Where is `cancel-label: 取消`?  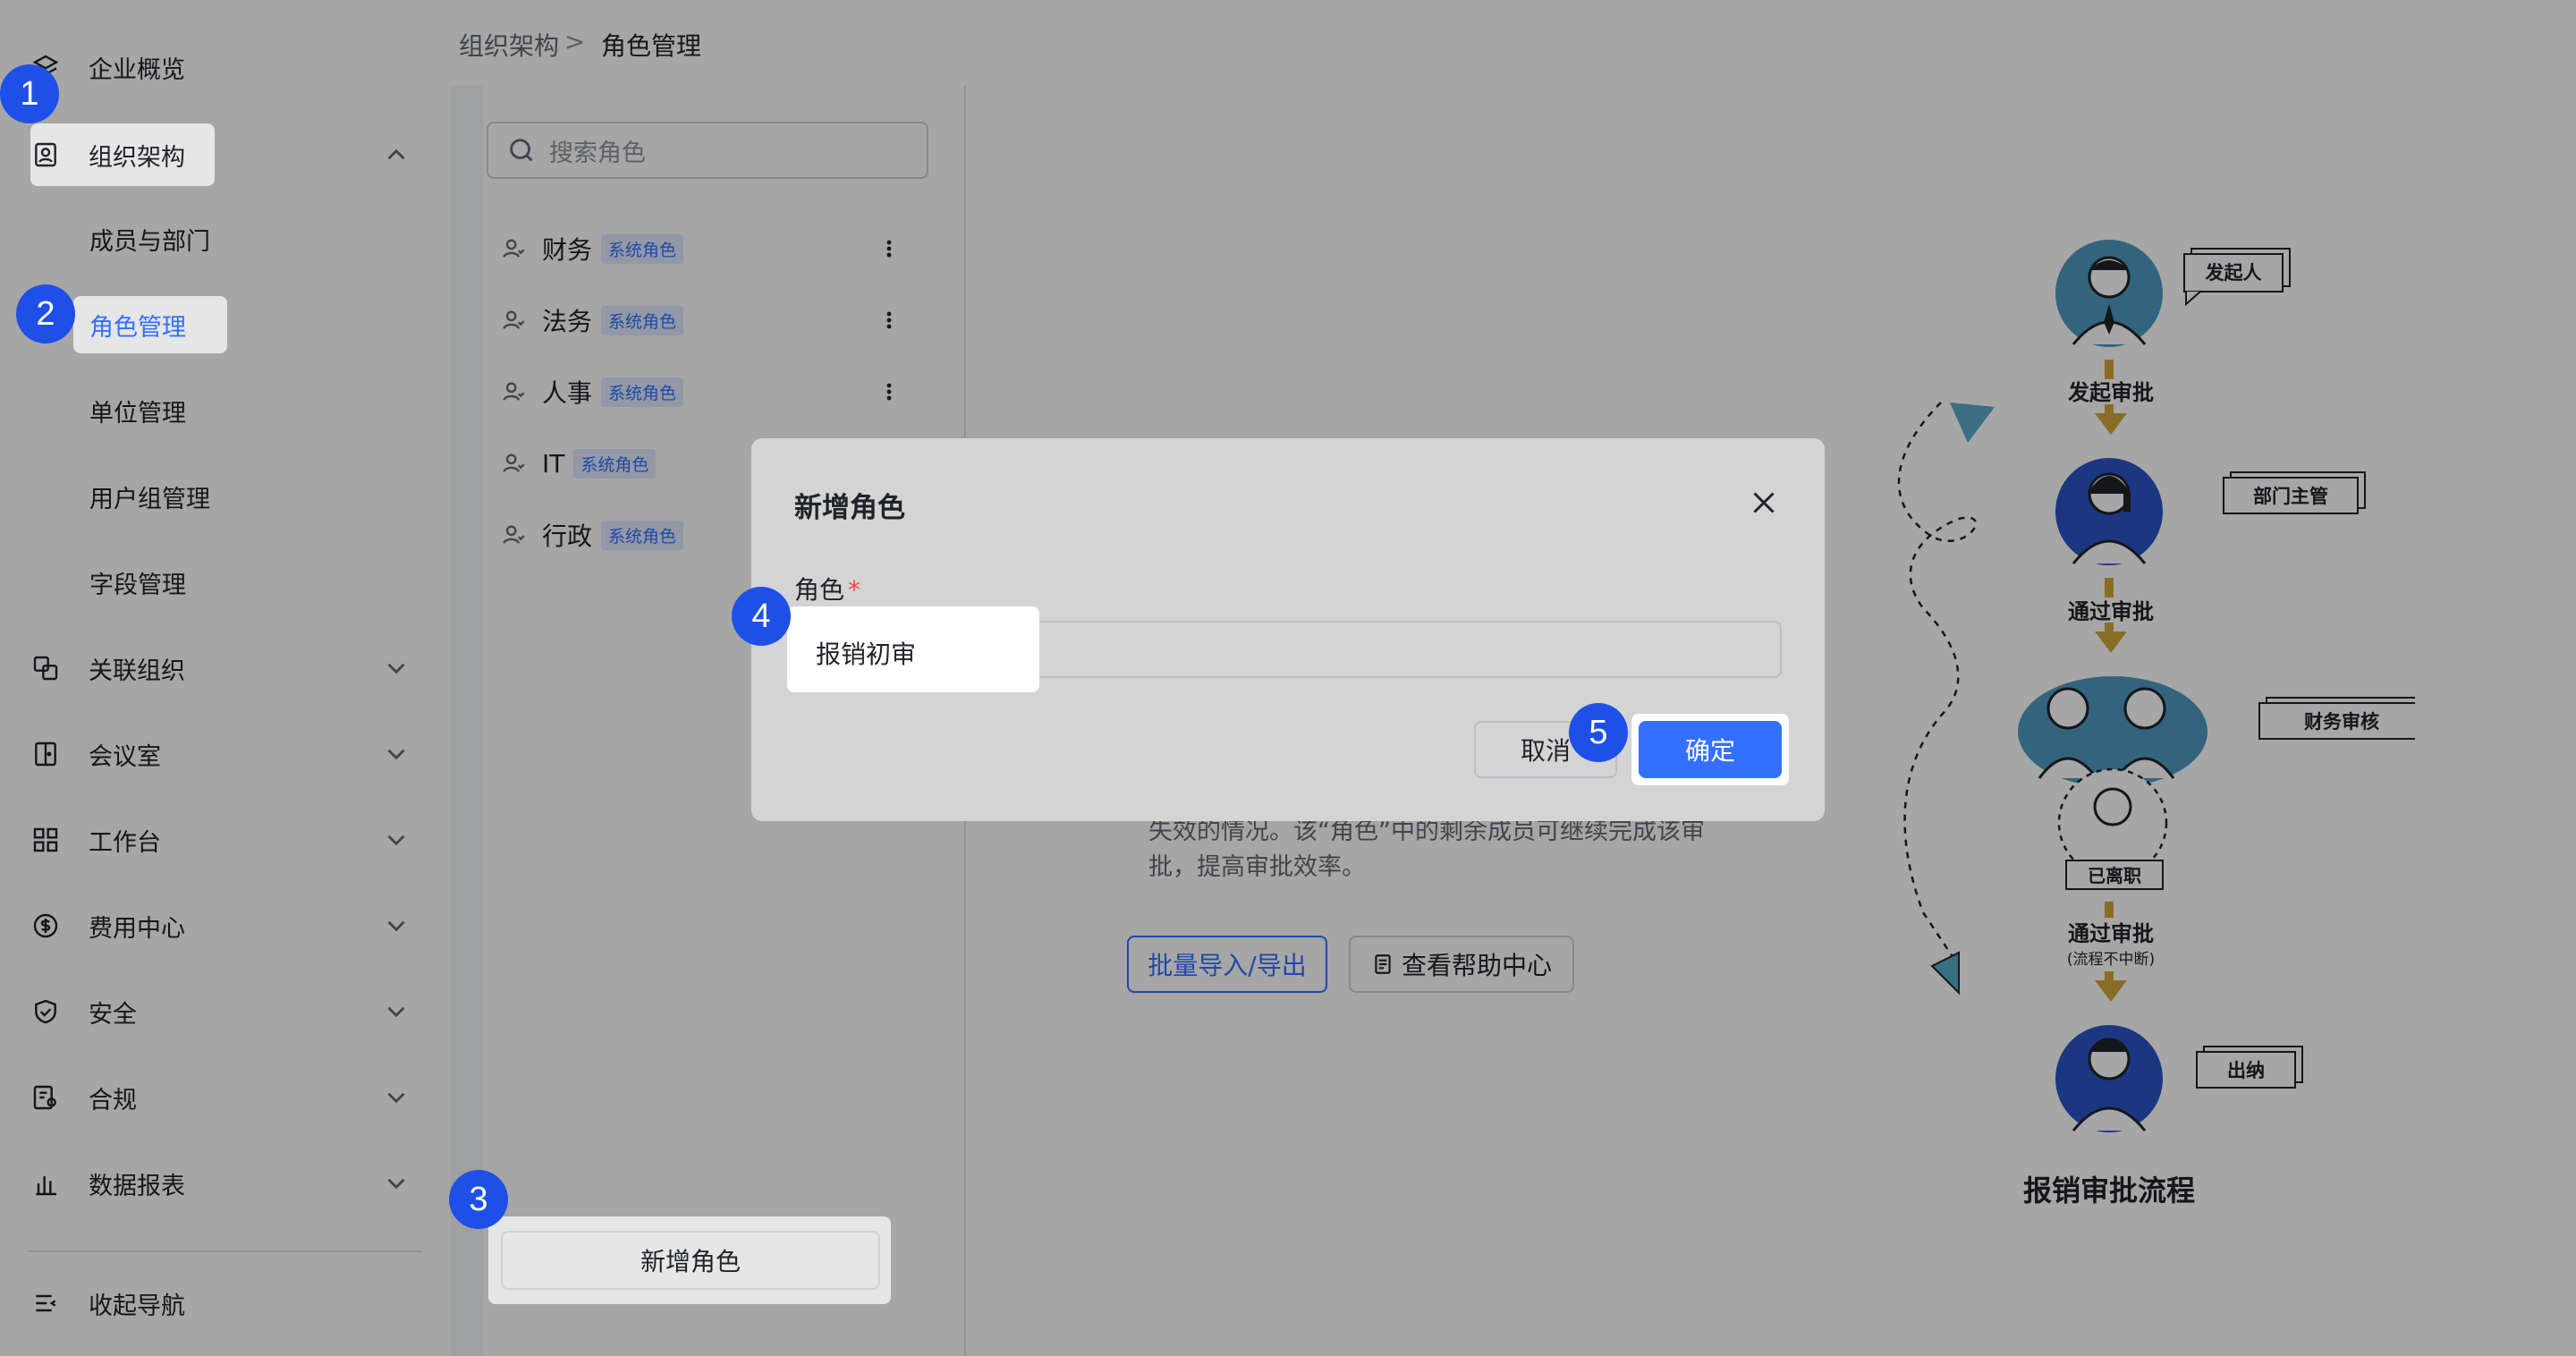
cancel-label: 取消 is located at coordinates (1545, 751).